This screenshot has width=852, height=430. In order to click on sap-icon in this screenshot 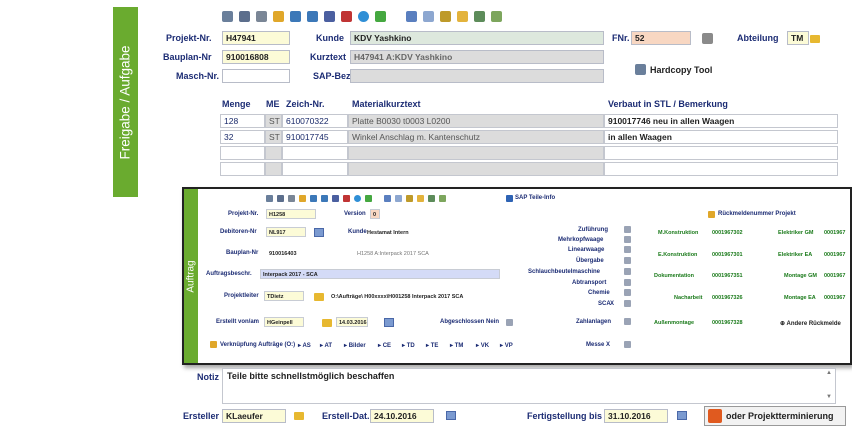, I will do `click(509, 198)`.